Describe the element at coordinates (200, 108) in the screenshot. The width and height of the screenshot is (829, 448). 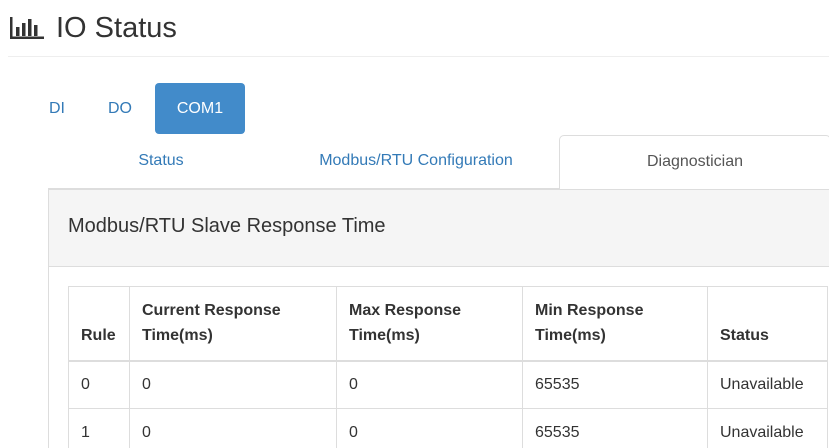
I see `pill-com1: COM1` at that location.